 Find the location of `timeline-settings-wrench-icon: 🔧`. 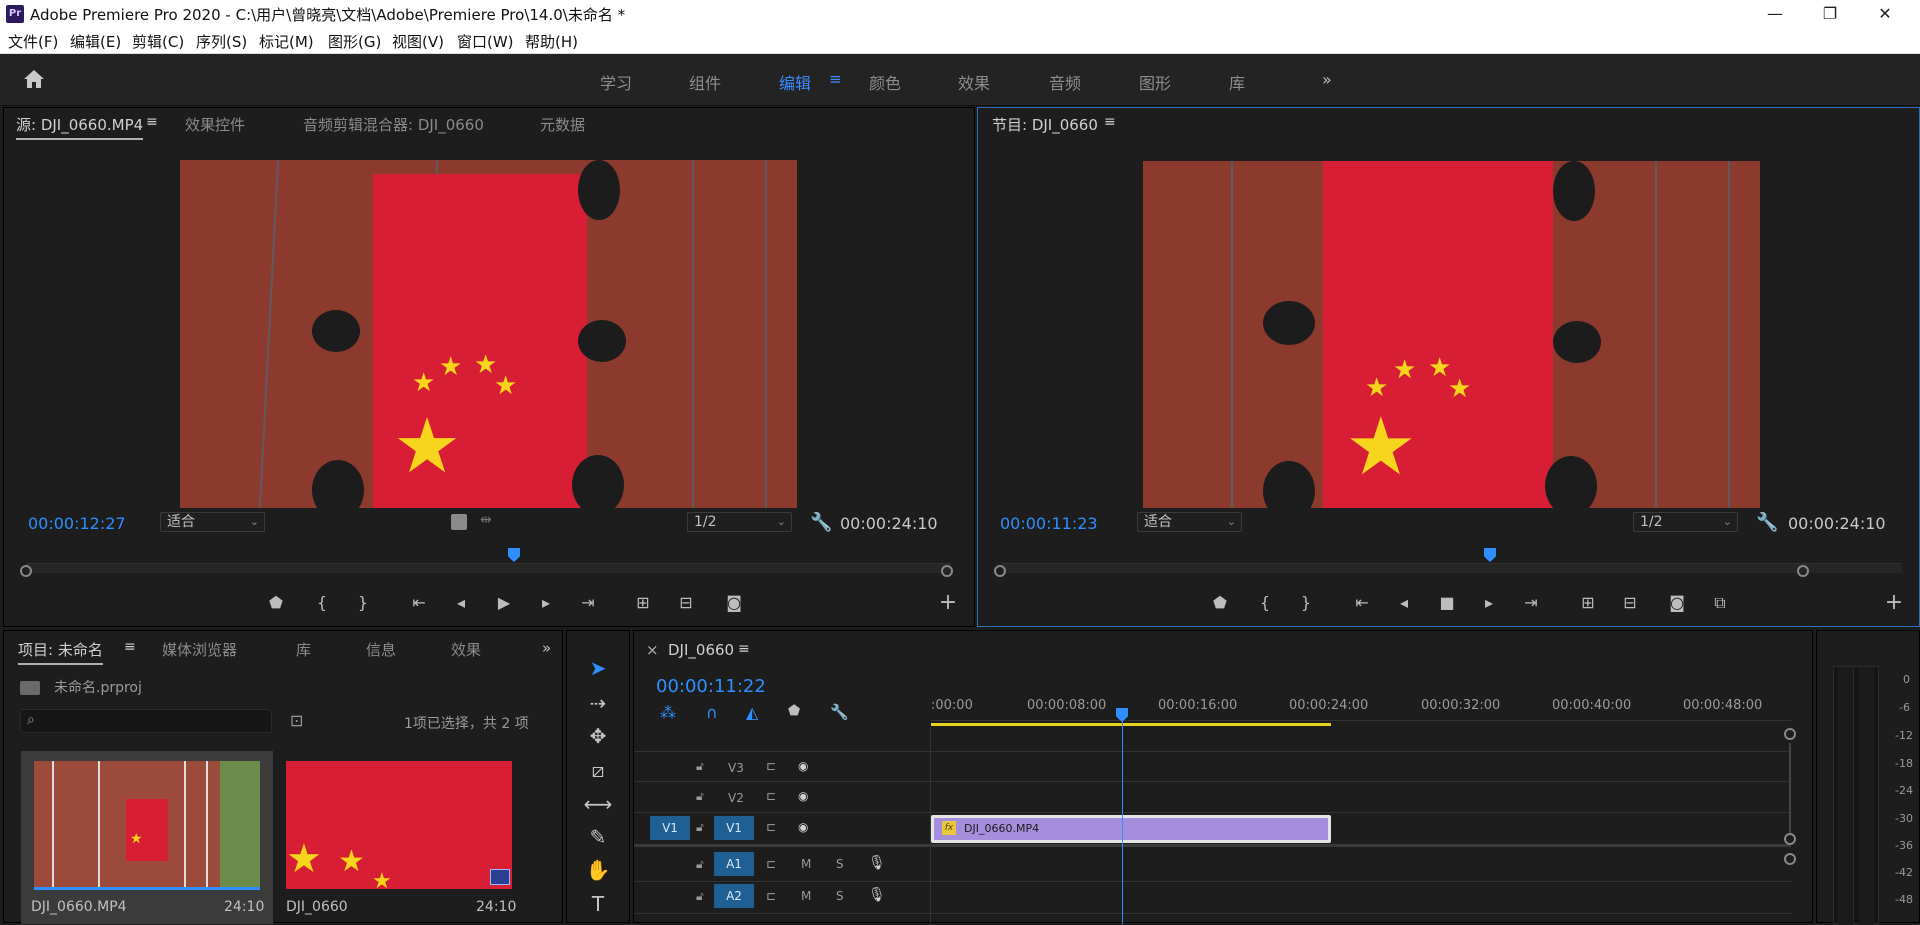

timeline-settings-wrench-icon: 🔧 is located at coordinates (839, 712).